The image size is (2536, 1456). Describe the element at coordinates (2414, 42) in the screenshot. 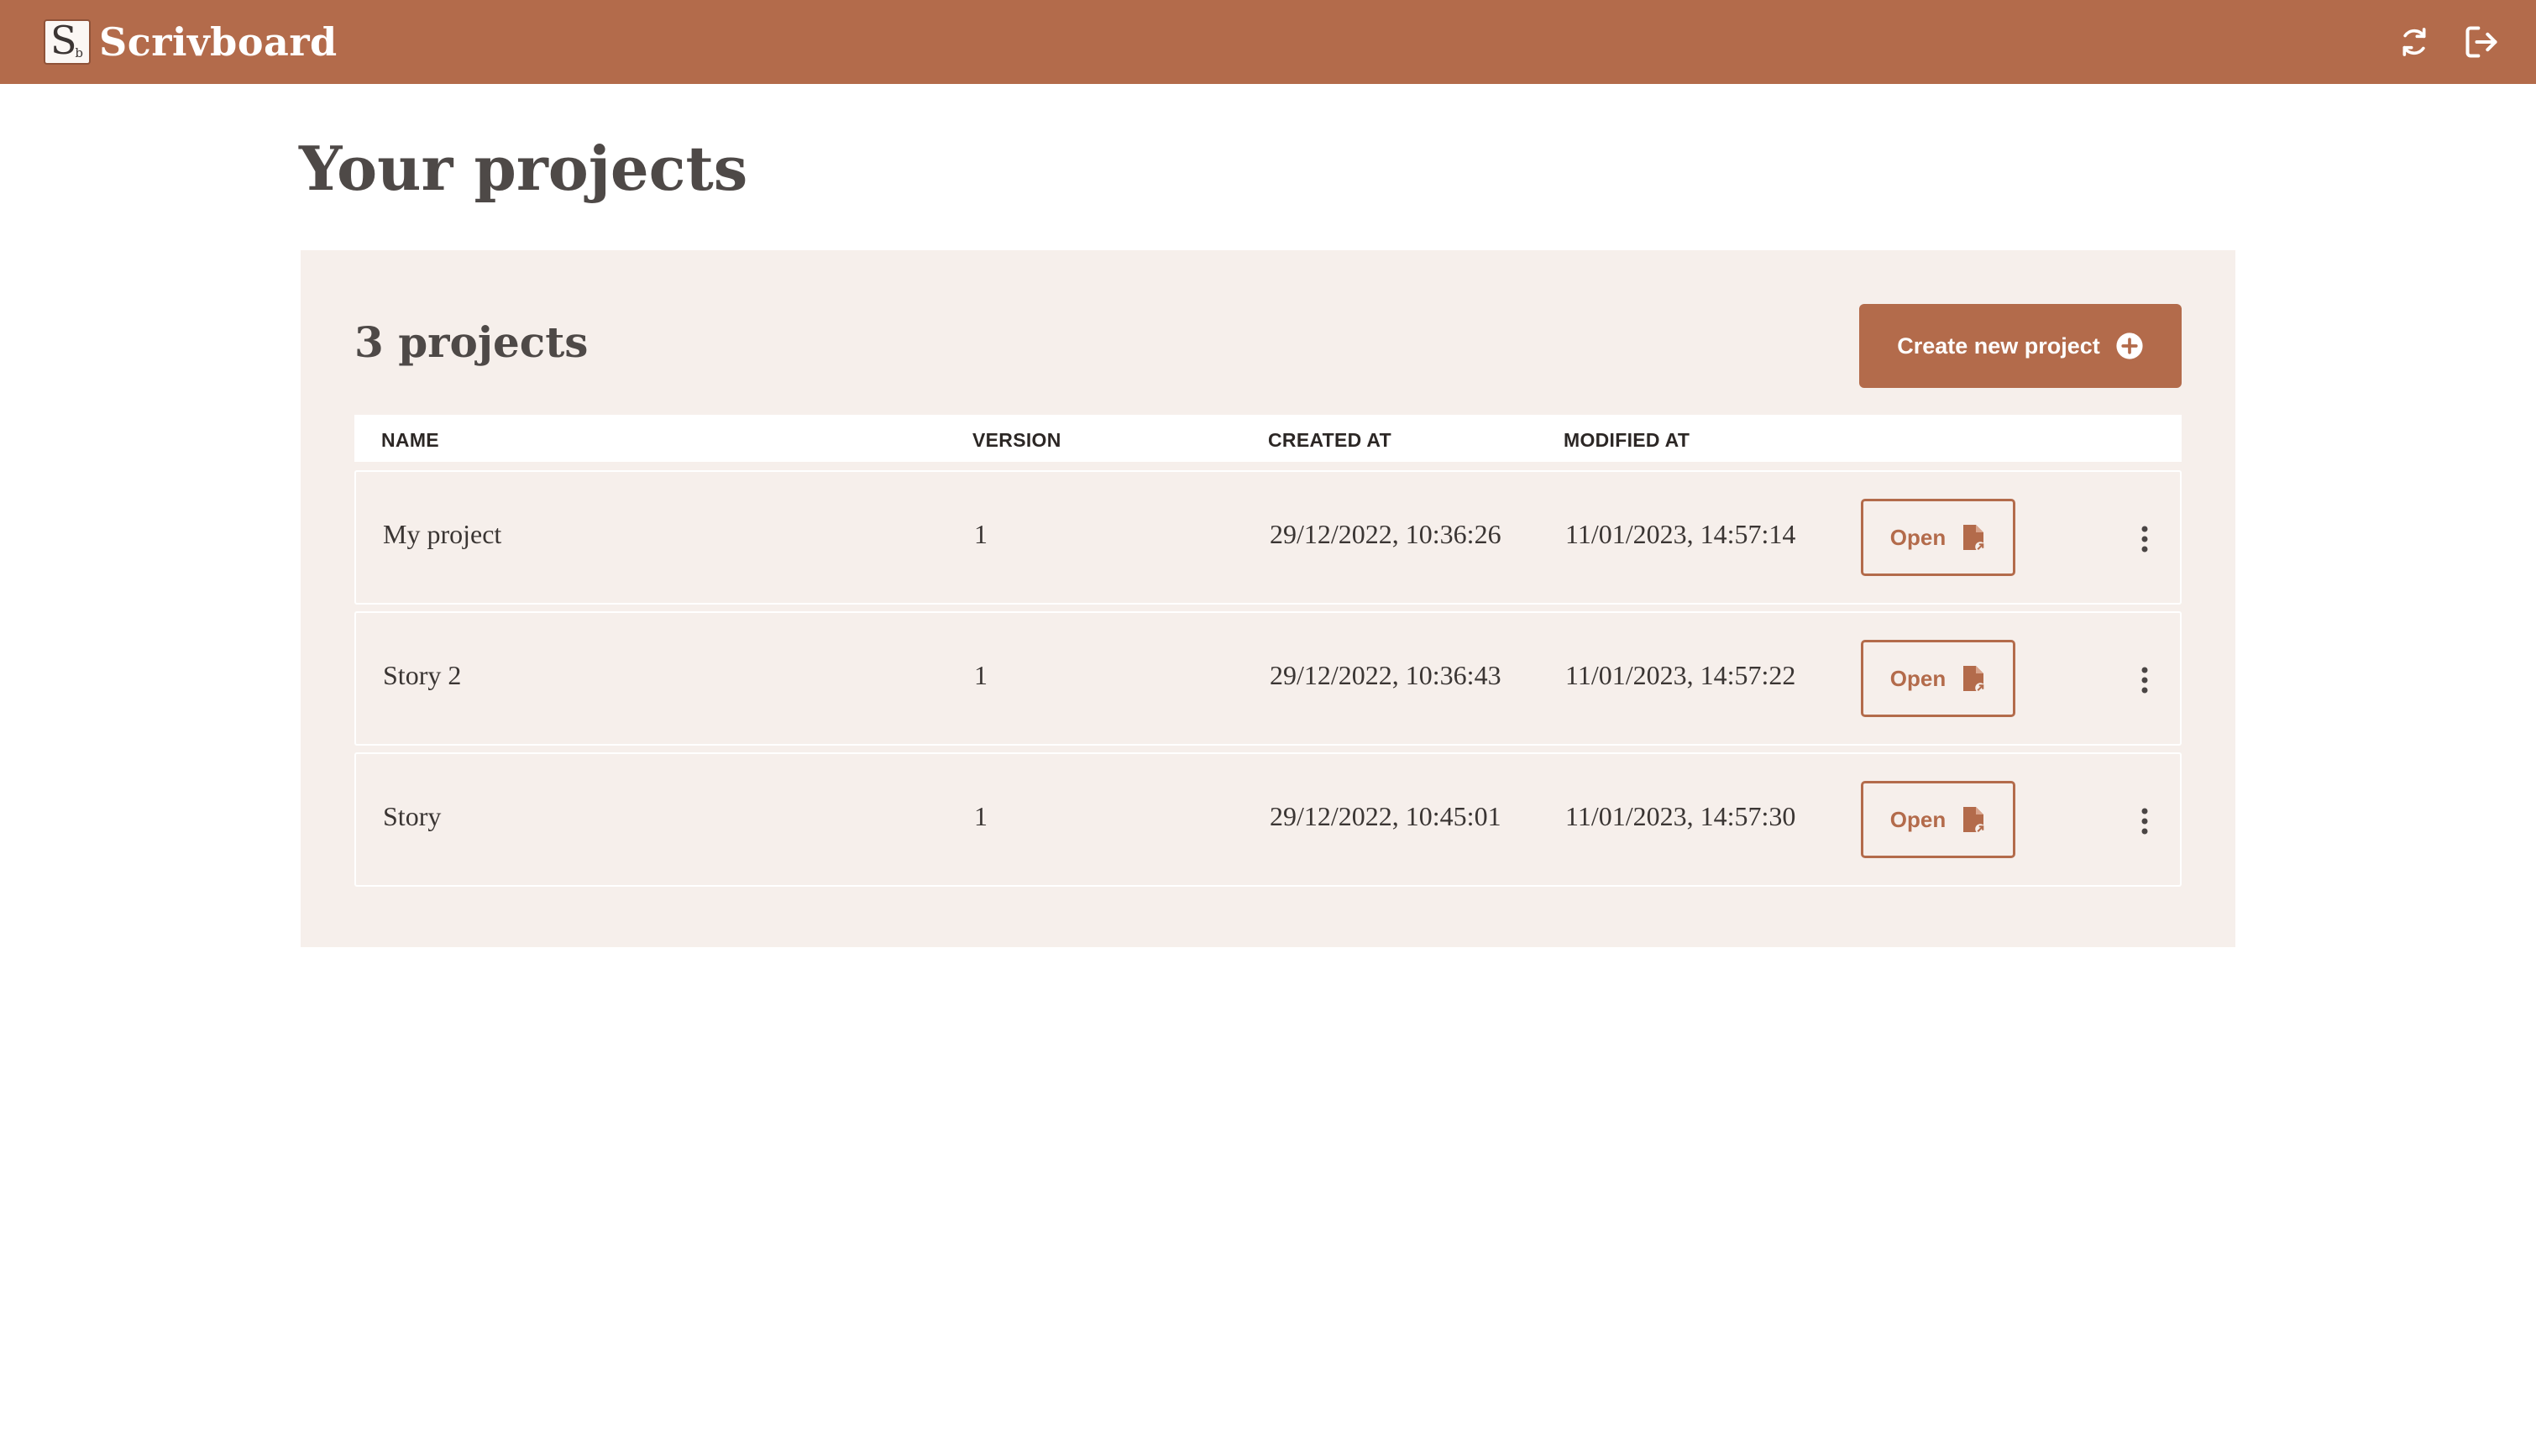

I see `refresh-icon` at that location.